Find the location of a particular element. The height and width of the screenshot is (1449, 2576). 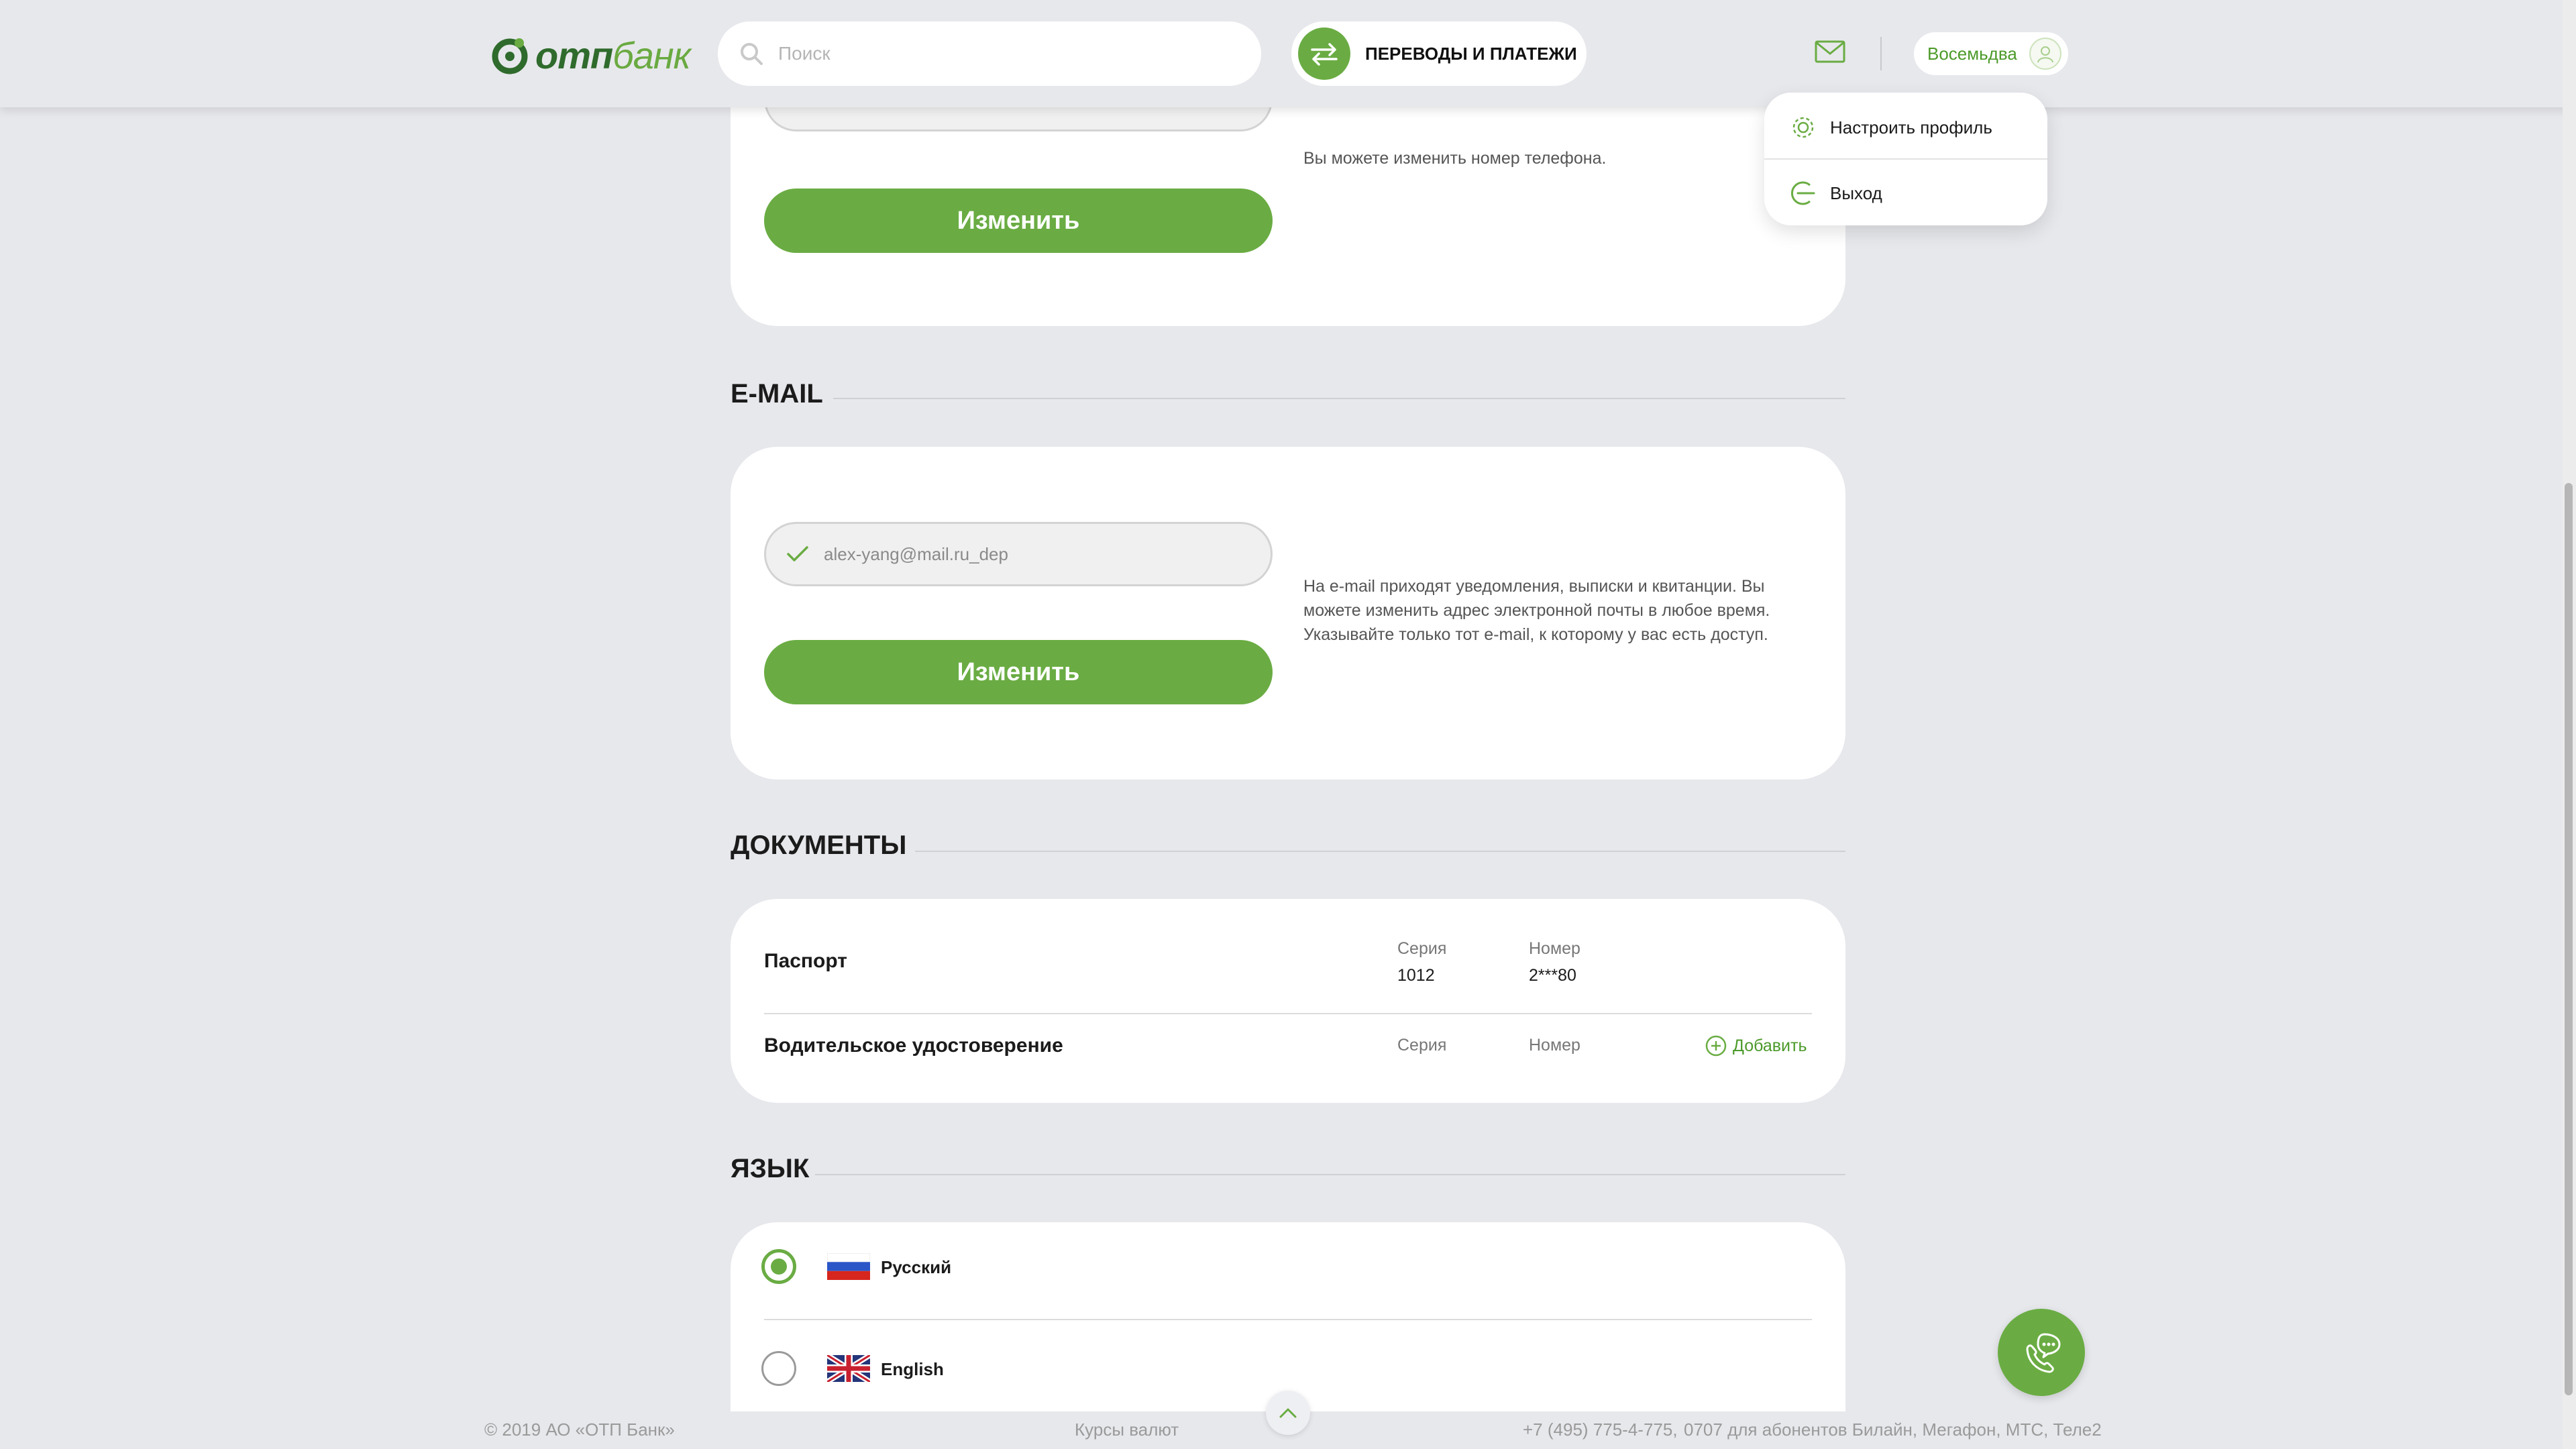

transfers-button: ПЕРЕВОДЫ И ПЛАТЕЖИ is located at coordinates (1439, 53).